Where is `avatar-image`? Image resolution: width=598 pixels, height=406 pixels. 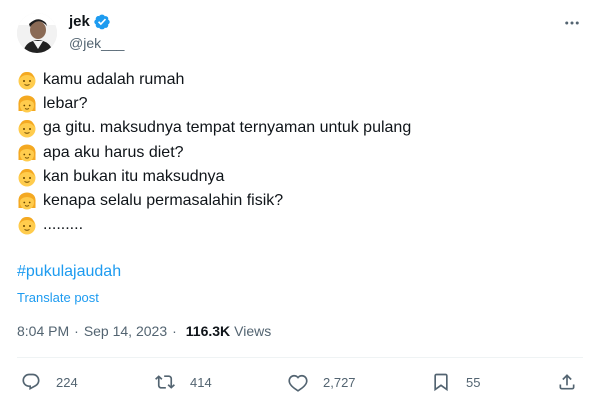 avatar-image is located at coordinates (37, 33).